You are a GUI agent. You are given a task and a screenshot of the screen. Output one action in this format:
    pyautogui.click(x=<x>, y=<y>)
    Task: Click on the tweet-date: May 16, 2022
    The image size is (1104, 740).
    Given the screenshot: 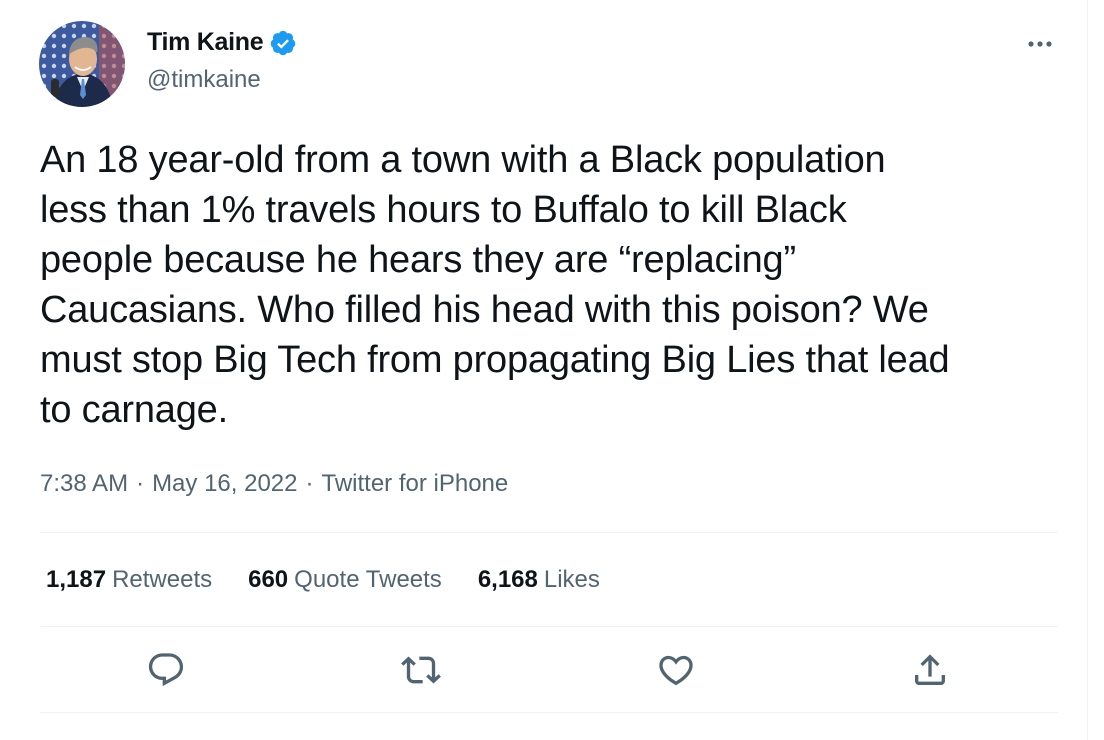 What is the action you would take?
    pyautogui.click(x=224, y=483)
    